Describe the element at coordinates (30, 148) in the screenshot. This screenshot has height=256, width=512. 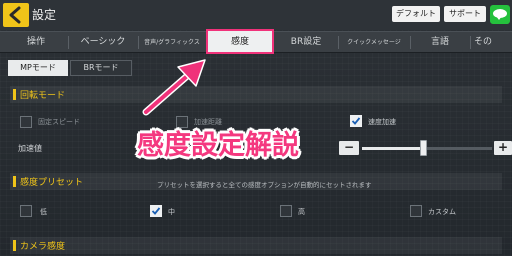
I see `accel-value-label: 加速値` at that location.